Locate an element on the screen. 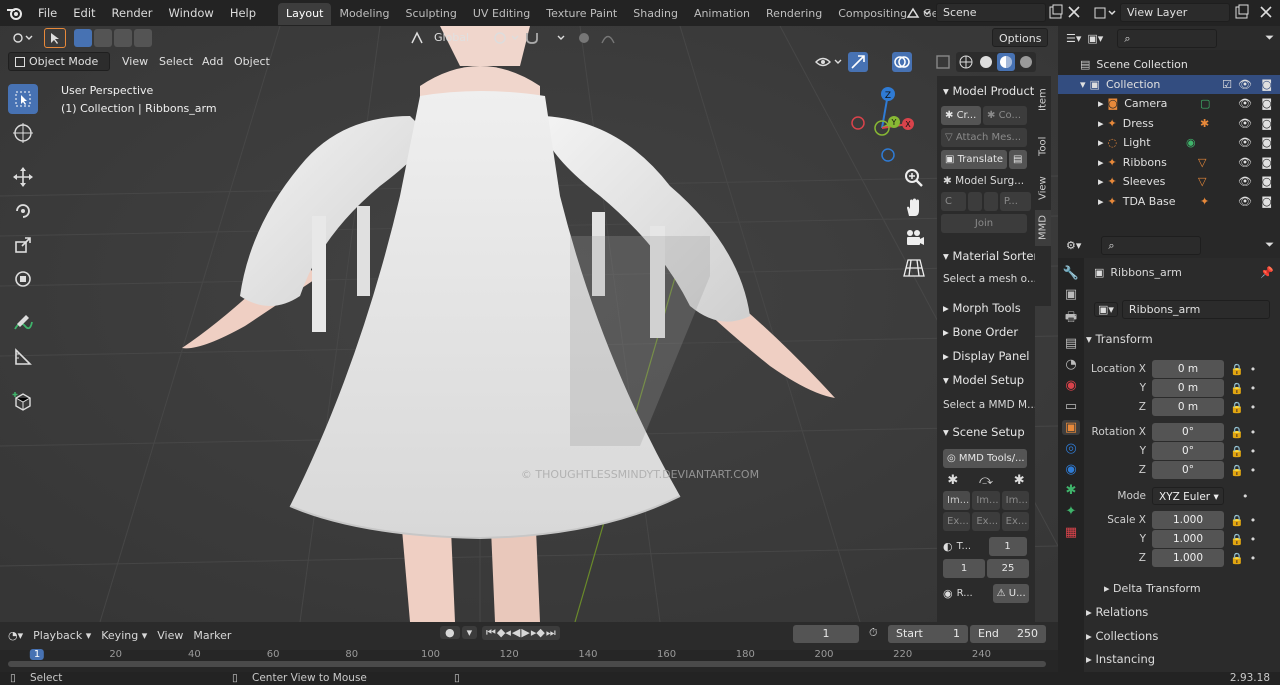 This screenshot has height=685, width=1280. keying-menu: Keying ▾ is located at coordinates (124, 635).